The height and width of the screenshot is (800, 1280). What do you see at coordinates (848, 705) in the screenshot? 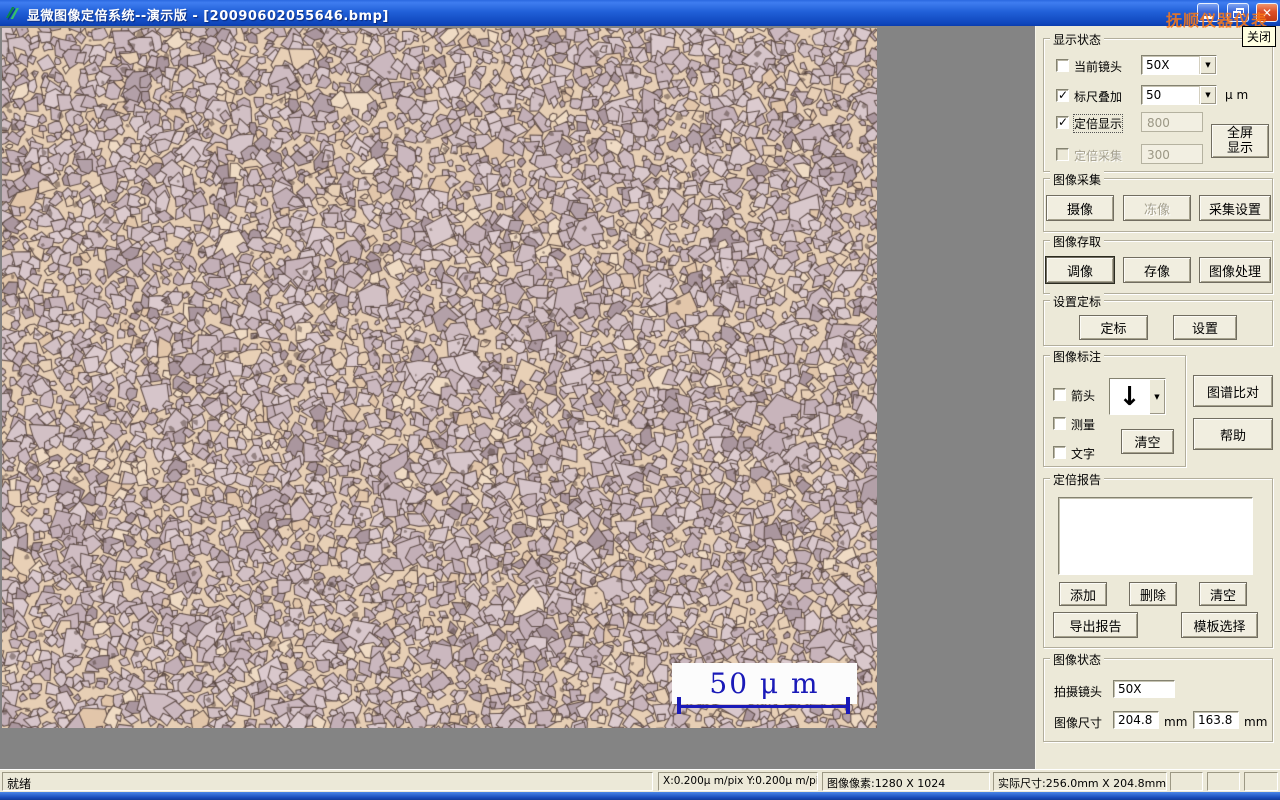
I see `scale-bar-tick-right` at bounding box center [848, 705].